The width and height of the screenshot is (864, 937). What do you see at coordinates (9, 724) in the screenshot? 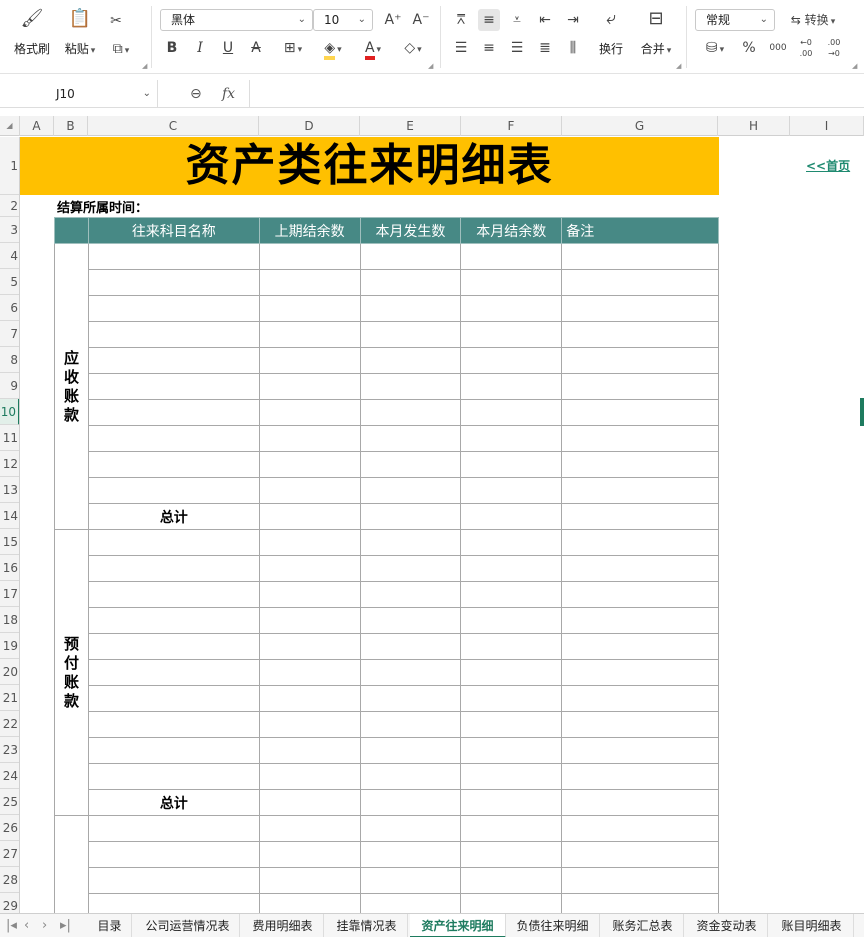
I see `row-header-22: 22` at bounding box center [9, 724].